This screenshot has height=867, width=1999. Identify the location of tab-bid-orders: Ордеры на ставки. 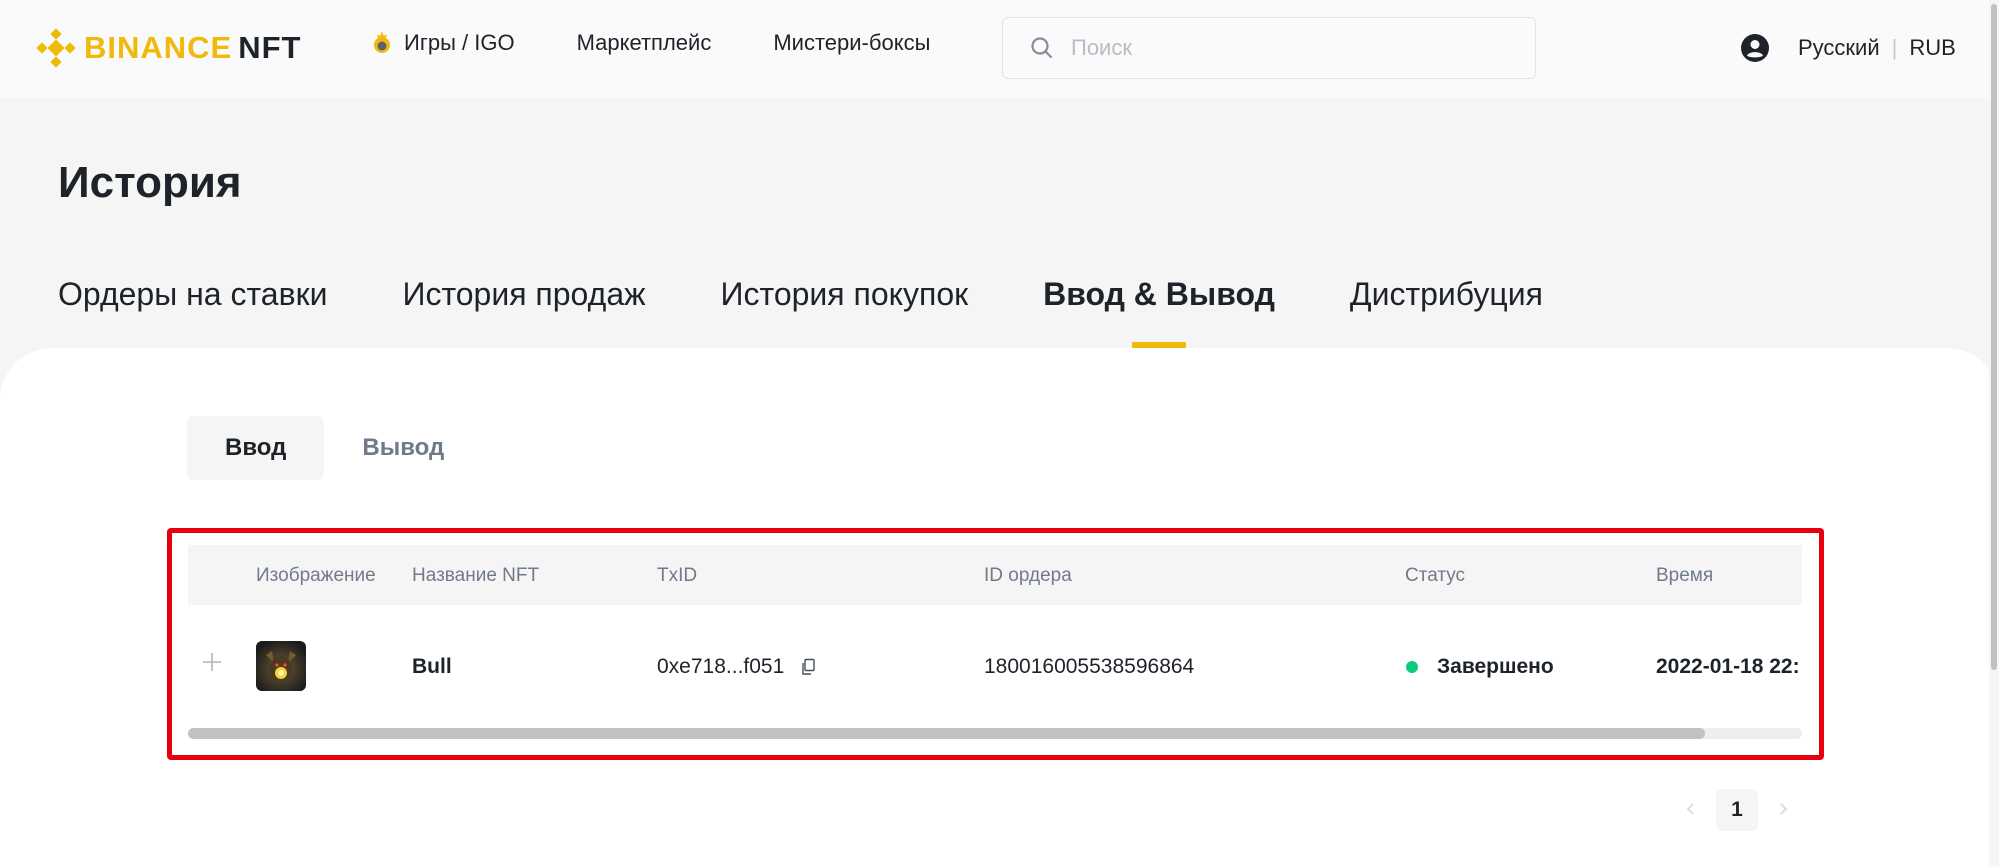
(192, 312).